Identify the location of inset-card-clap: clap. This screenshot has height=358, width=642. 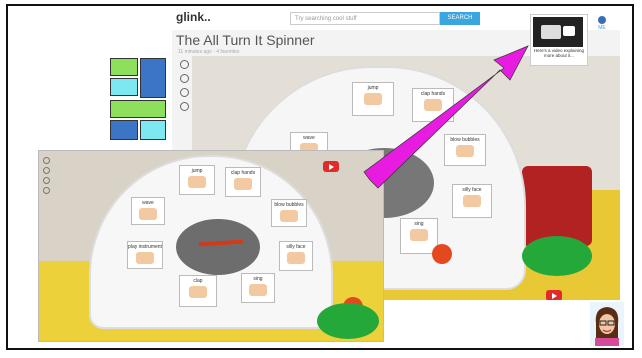
(198, 291).